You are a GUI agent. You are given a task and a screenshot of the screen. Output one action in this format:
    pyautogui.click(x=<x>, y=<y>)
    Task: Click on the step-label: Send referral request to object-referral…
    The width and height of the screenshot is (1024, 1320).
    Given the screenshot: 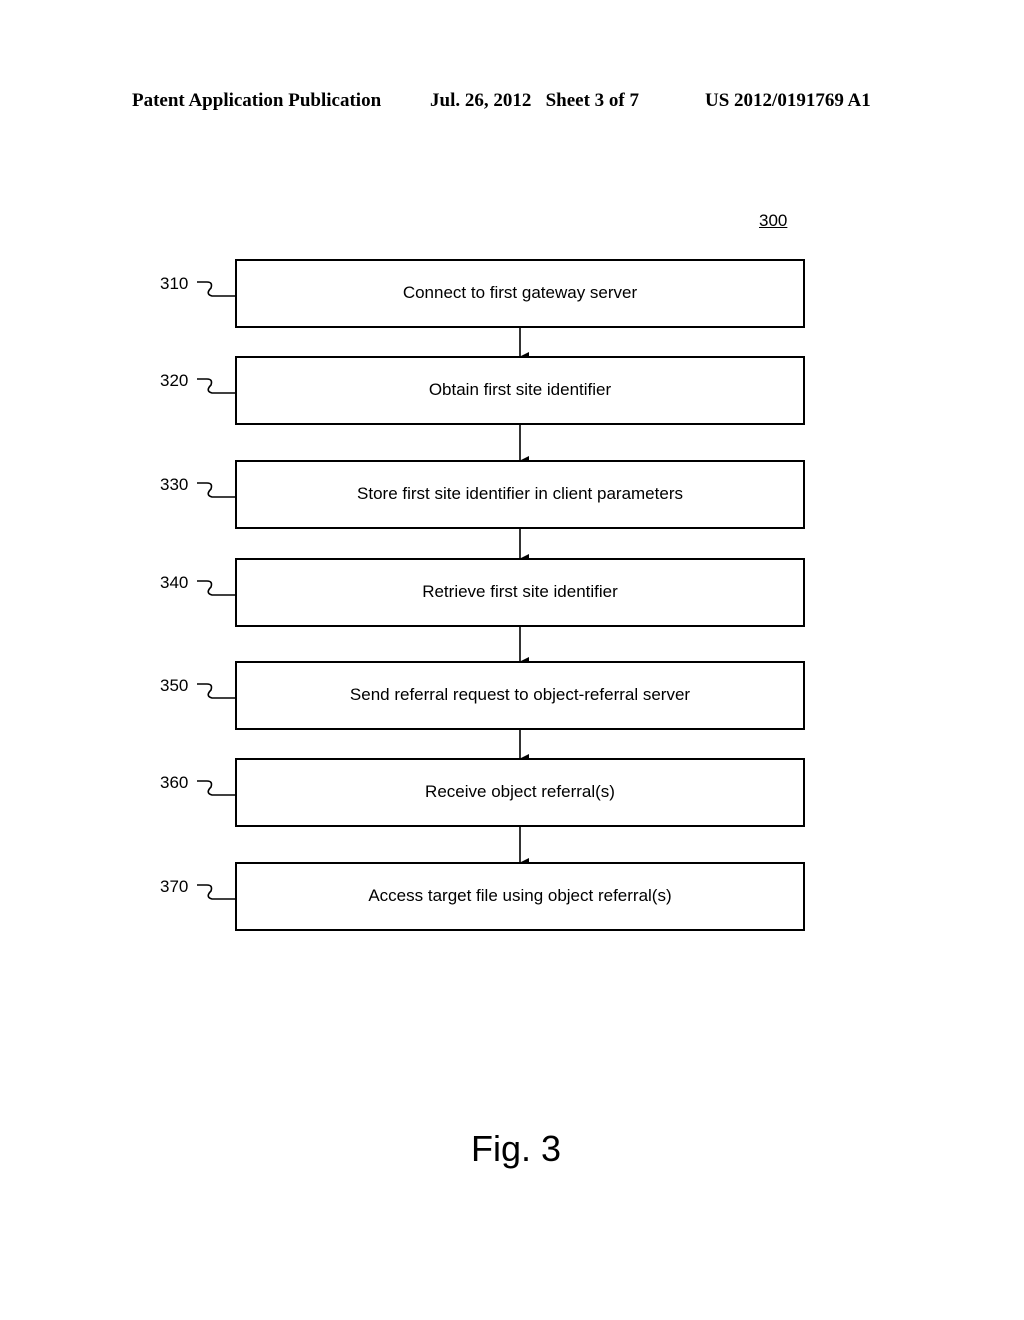 What is the action you would take?
    pyautogui.click(x=520, y=694)
    